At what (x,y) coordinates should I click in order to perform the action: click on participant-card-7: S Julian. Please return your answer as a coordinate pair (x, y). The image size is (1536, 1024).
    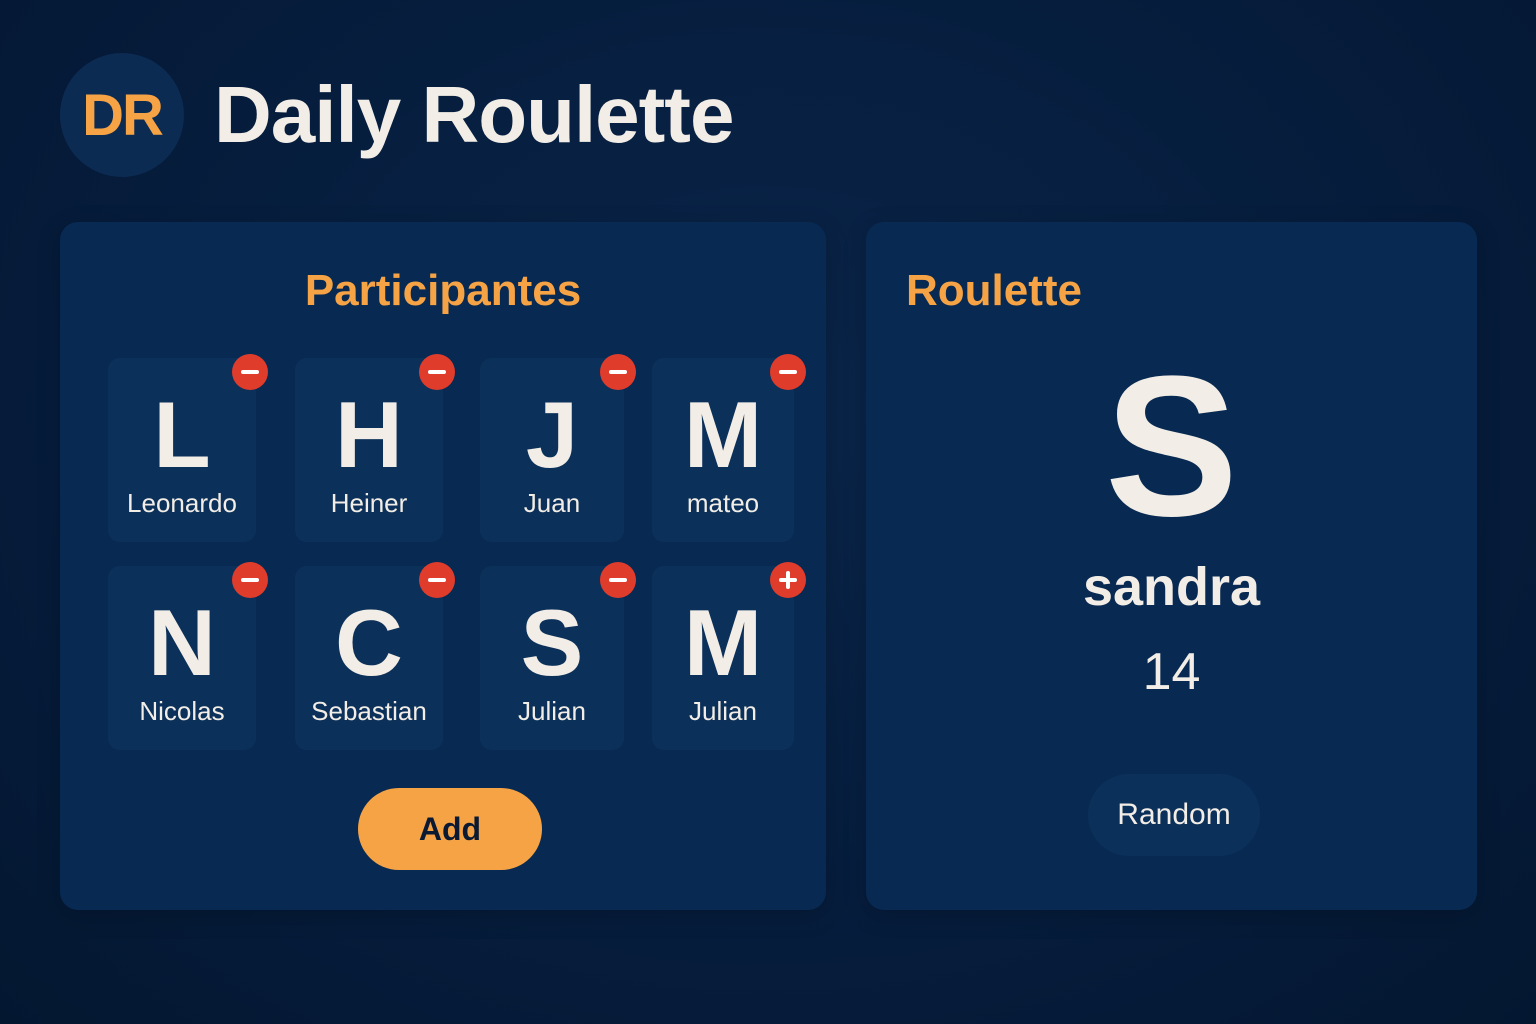
    Looking at the image, I should click on (558, 656).